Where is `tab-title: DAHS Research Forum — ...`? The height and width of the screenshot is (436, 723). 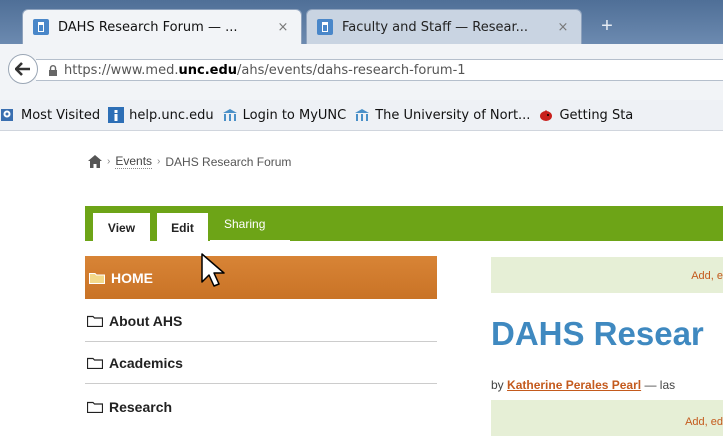
tab-title: DAHS Research Forum — ... is located at coordinates (148, 27).